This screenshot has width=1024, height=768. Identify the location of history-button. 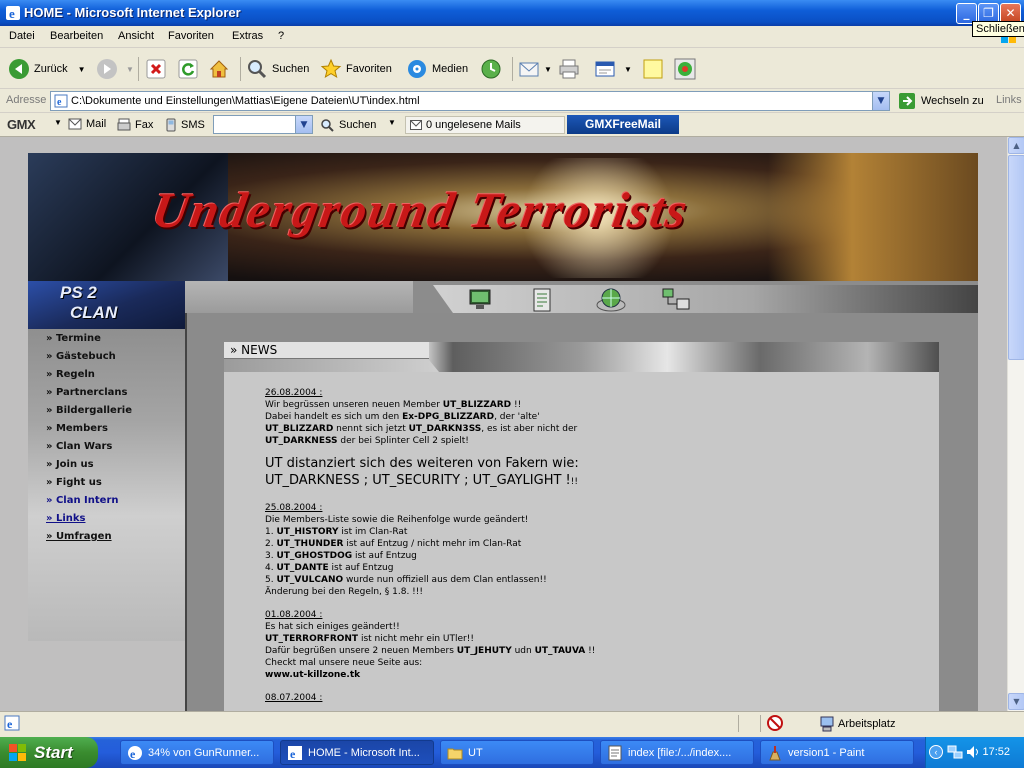
(493, 69).